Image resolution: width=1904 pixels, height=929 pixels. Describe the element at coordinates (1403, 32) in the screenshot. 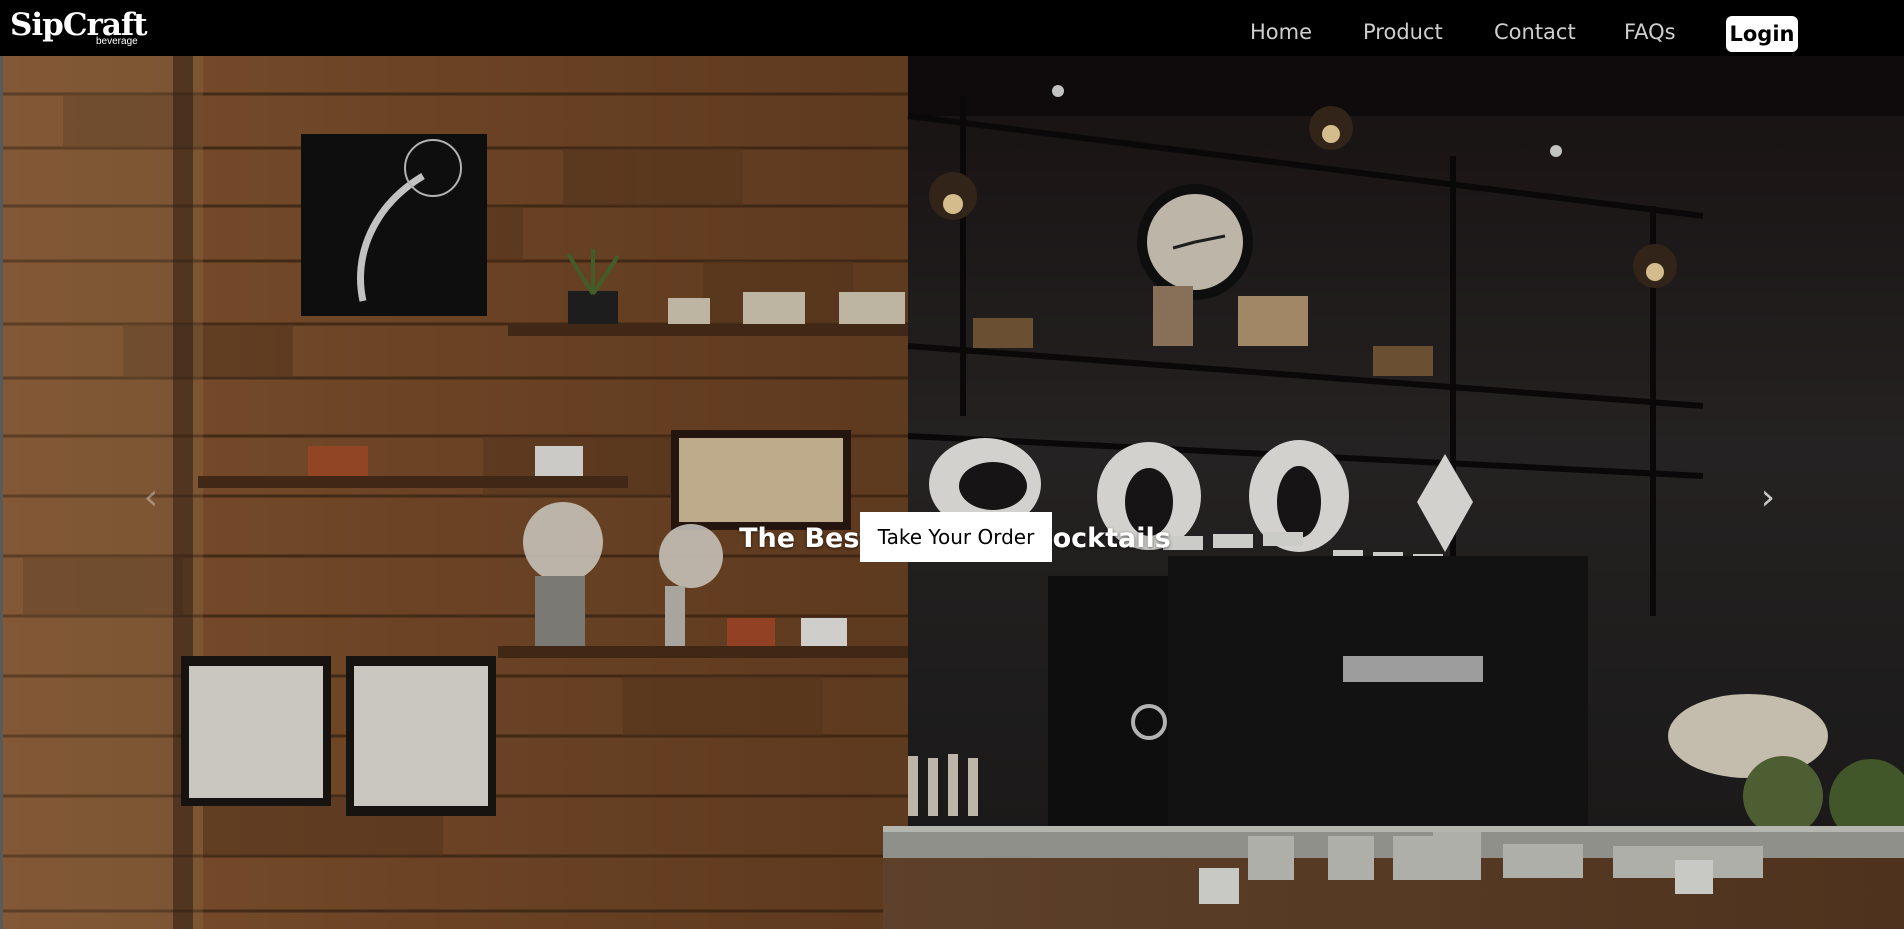

I see `nav-product-link: Product` at that location.